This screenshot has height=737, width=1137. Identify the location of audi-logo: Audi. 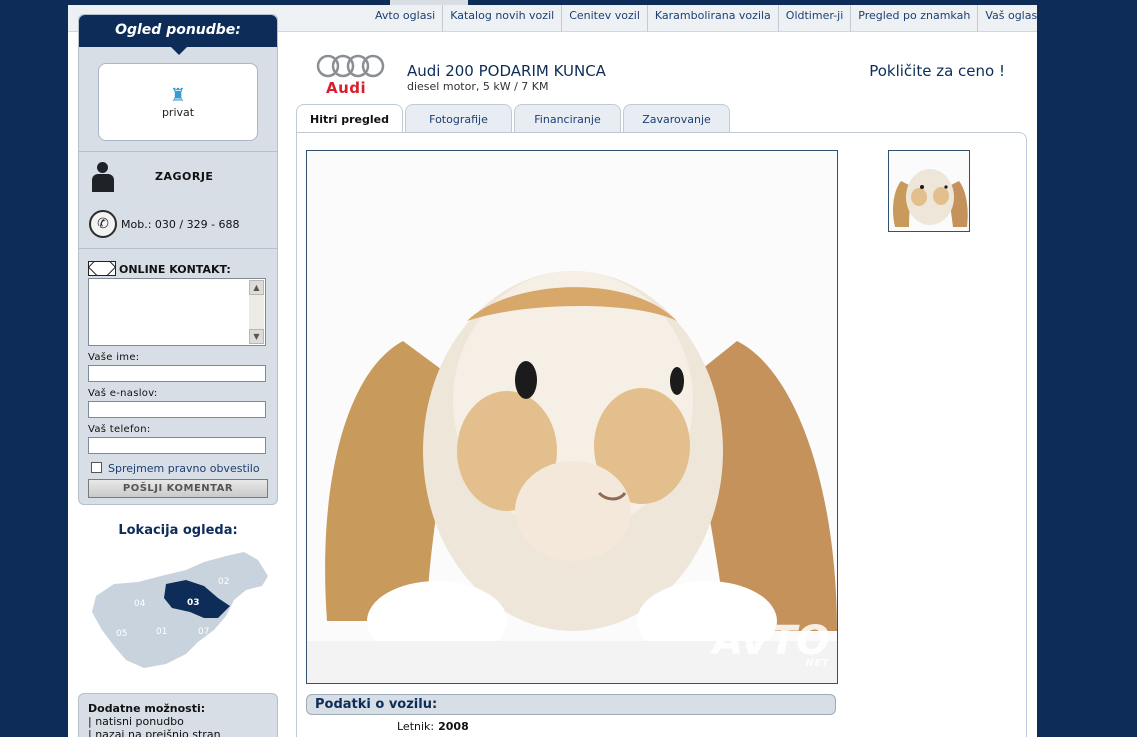
(351, 75).